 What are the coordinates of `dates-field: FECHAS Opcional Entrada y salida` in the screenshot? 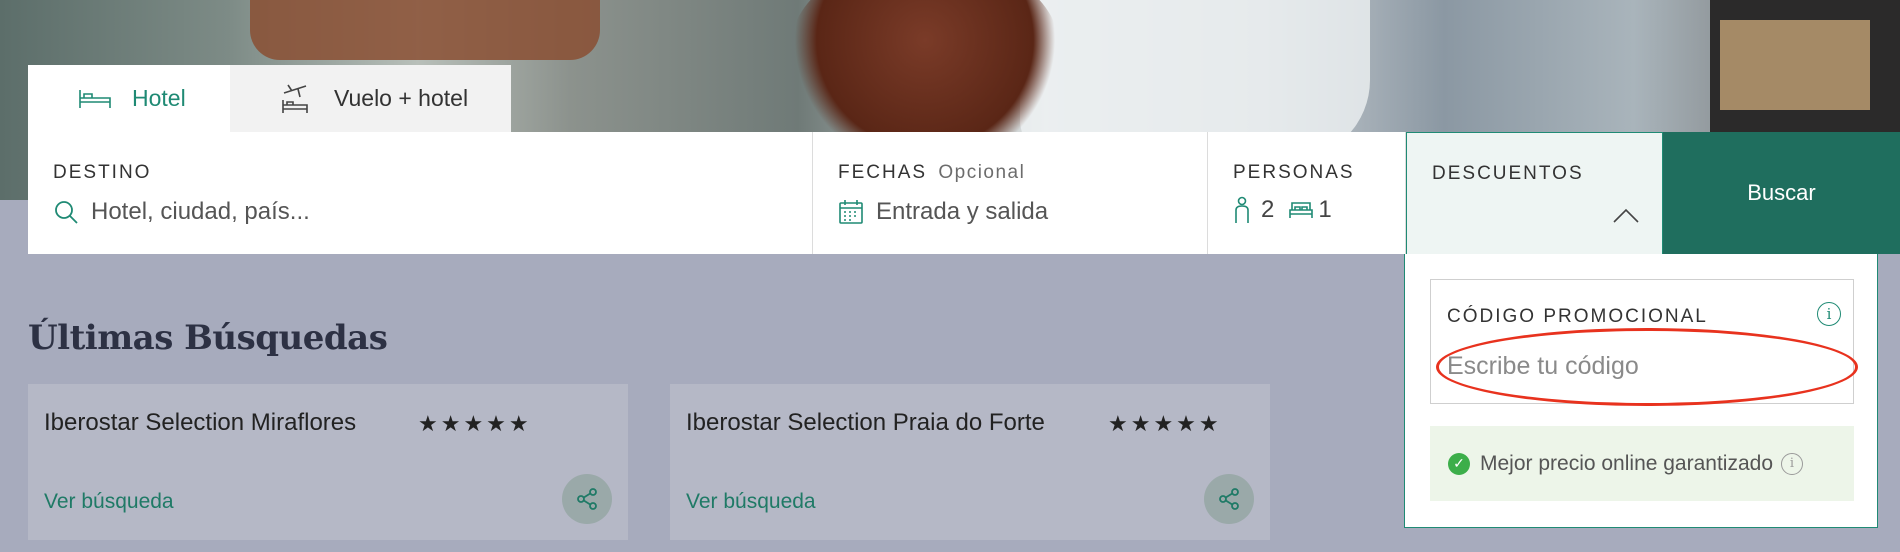 It's located at (1010, 193).